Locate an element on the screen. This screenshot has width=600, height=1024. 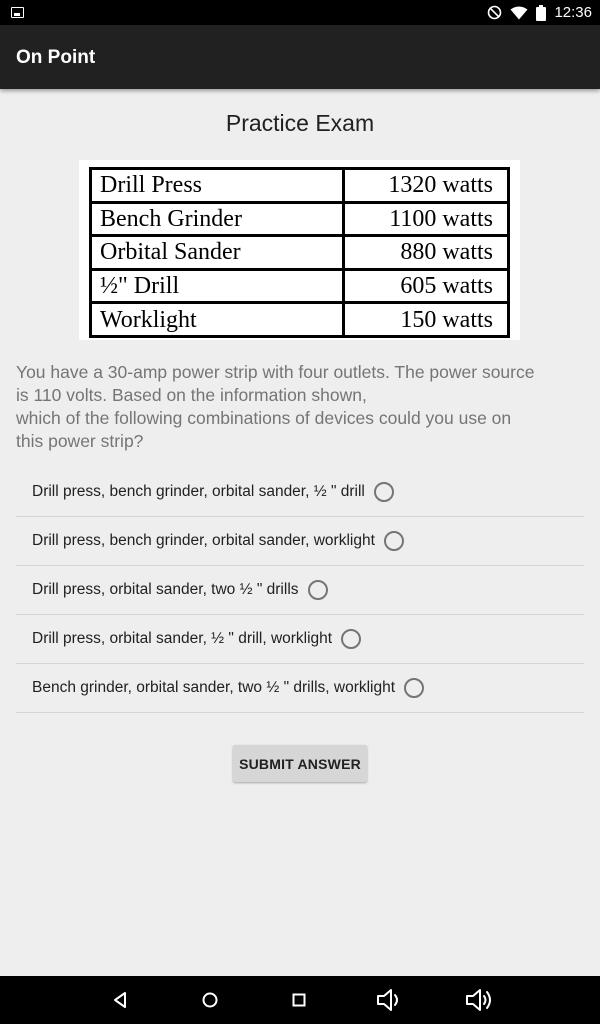
status-time: 12:36 is located at coordinates (573, 12).